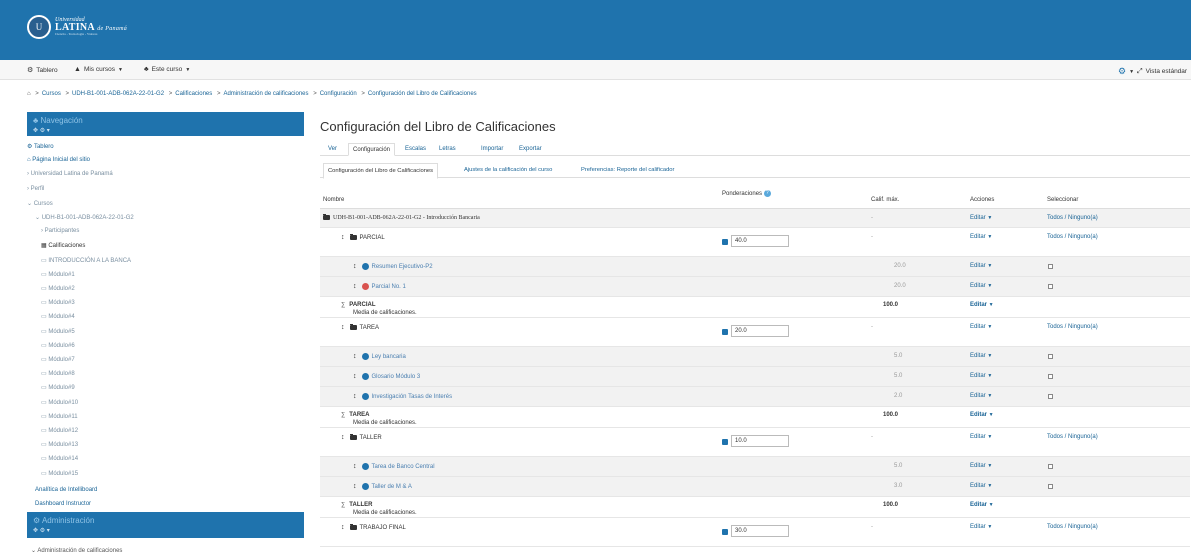  What do you see at coordinates (58, 160) in the screenshot?
I see `sidebar-item: ⌂ Página Inicial del sitio` at bounding box center [58, 160].